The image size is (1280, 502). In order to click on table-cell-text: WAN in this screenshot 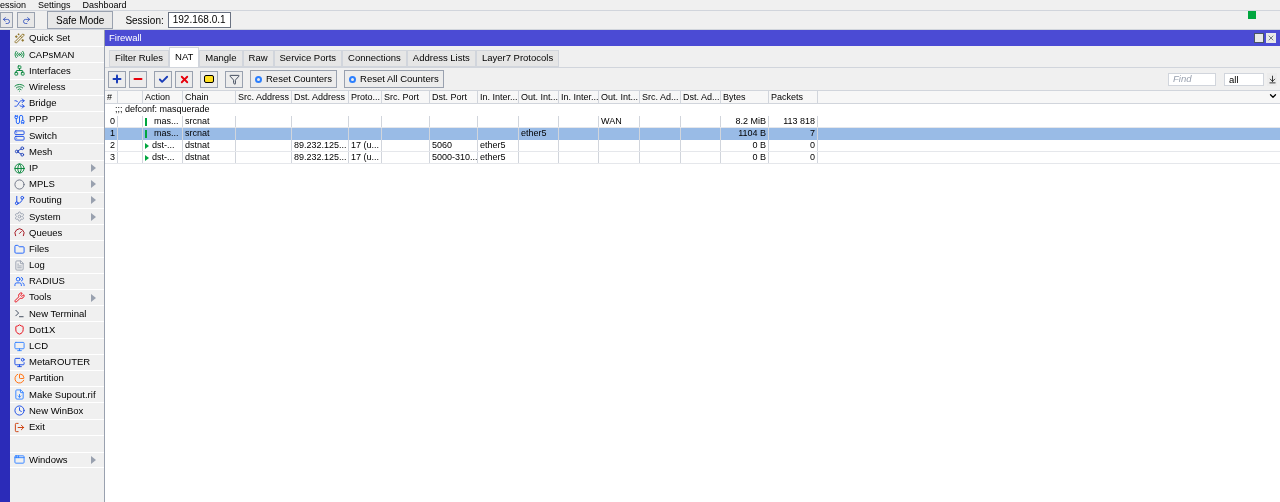, I will do `click(611, 121)`.